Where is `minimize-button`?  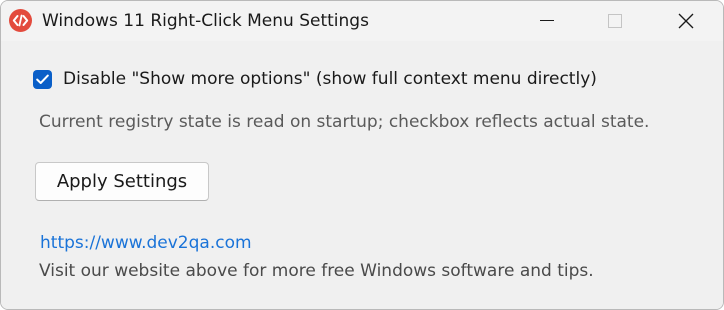 minimize-button is located at coordinates (547, 21).